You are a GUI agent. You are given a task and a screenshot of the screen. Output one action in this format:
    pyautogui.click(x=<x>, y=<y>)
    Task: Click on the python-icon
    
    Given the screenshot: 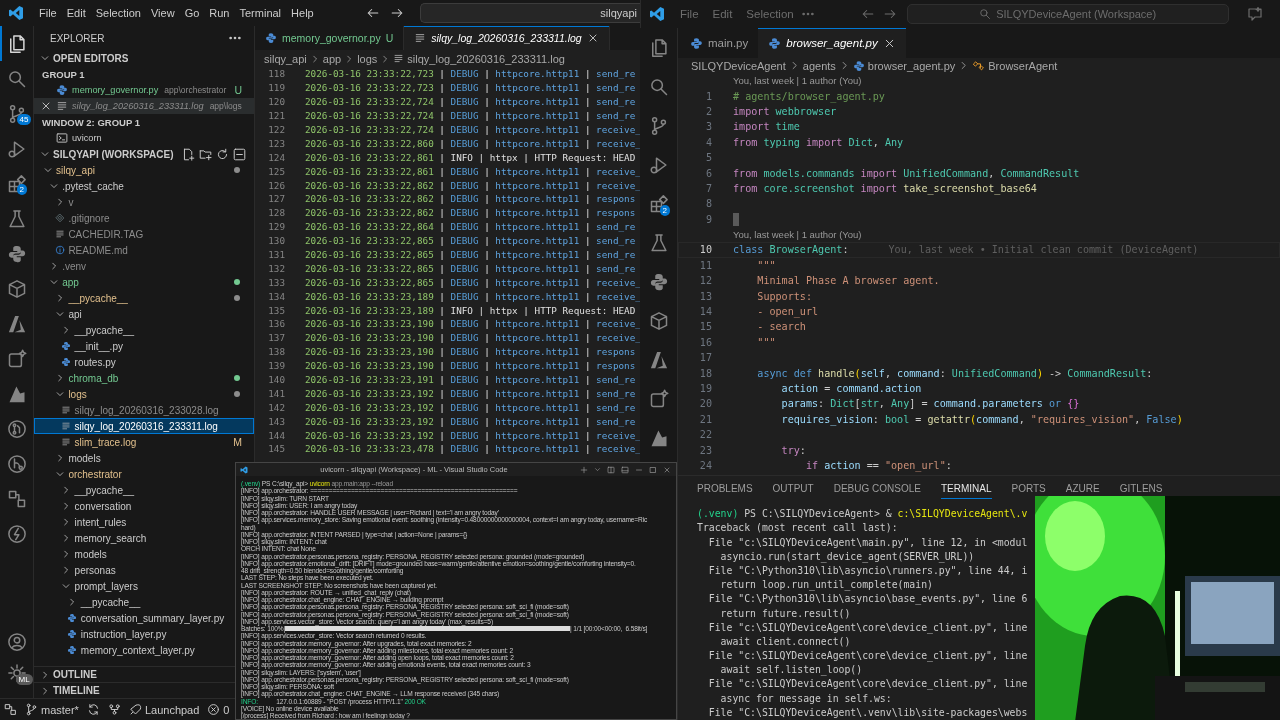 What is the action you would take?
    pyautogui.click(x=16, y=253)
    